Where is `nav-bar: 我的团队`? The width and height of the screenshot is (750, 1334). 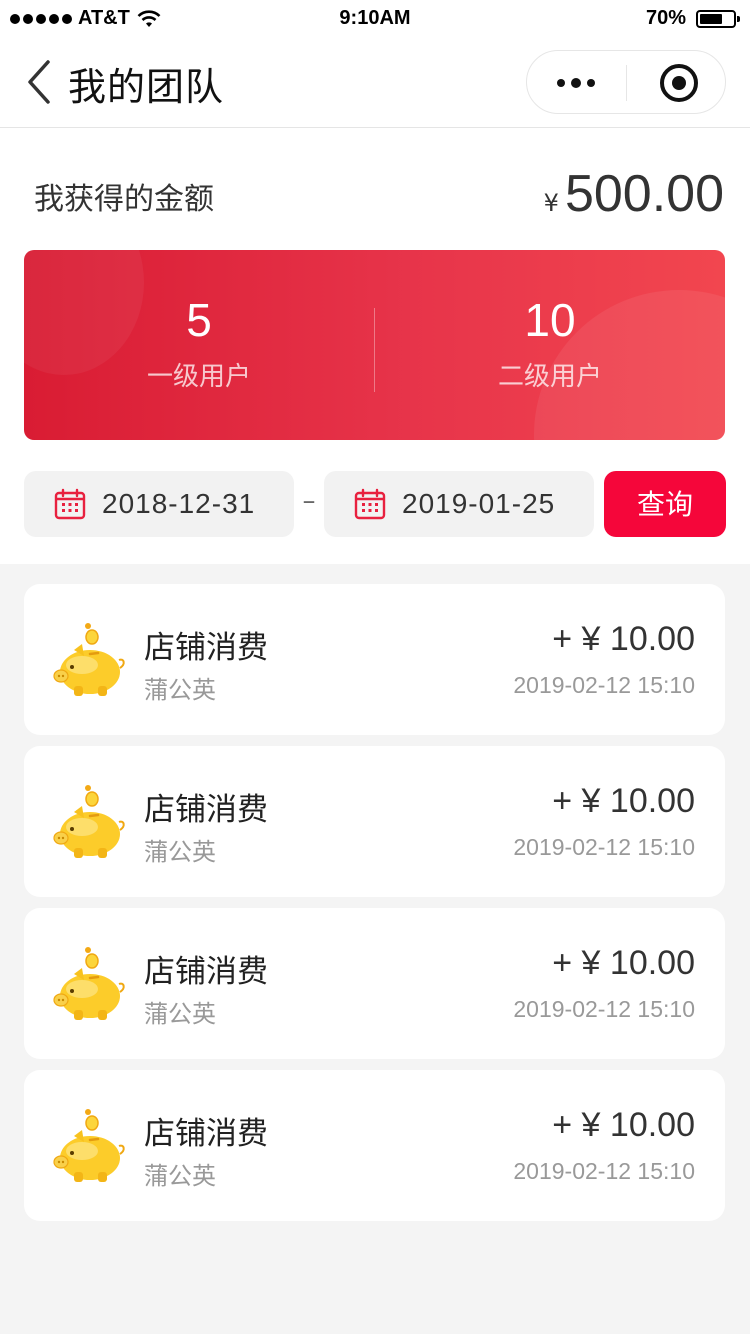
nav-bar: 我的团队 is located at coordinates (375, 82).